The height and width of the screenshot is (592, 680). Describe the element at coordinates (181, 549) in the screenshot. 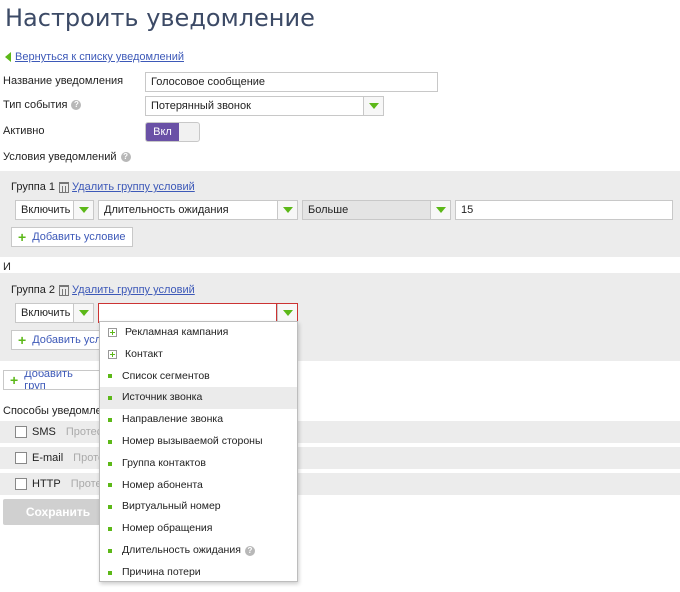

I see `dropdown-item-label: Длительность ожидания` at that location.